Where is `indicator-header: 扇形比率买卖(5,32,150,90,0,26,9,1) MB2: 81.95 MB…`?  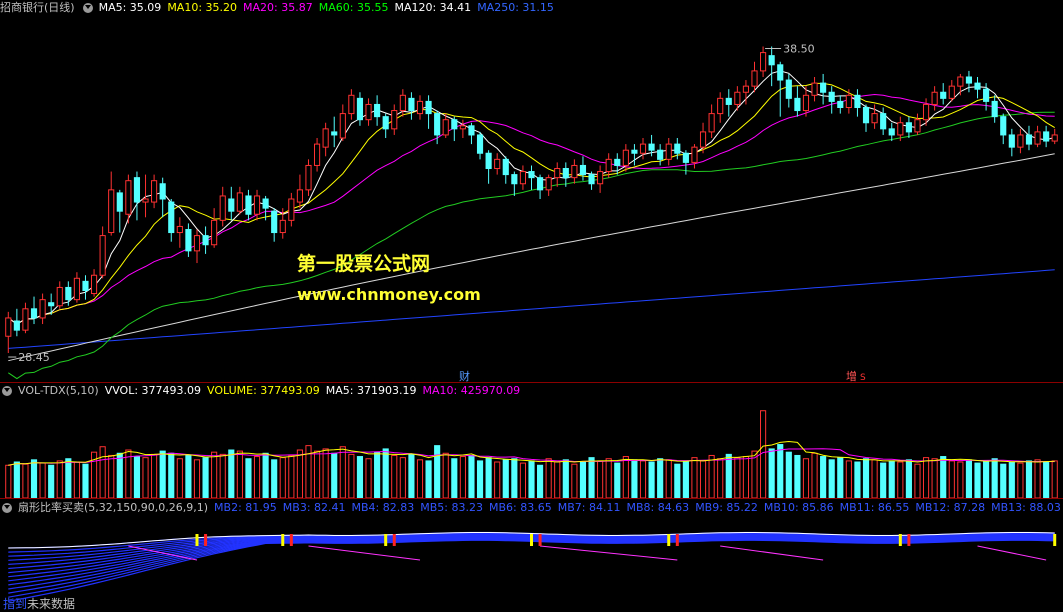 indicator-header: 扇形比率买卖(5,32,150,90,0,26,9,1) MB2: 81.95 MB… is located at coordinates (531, 508).